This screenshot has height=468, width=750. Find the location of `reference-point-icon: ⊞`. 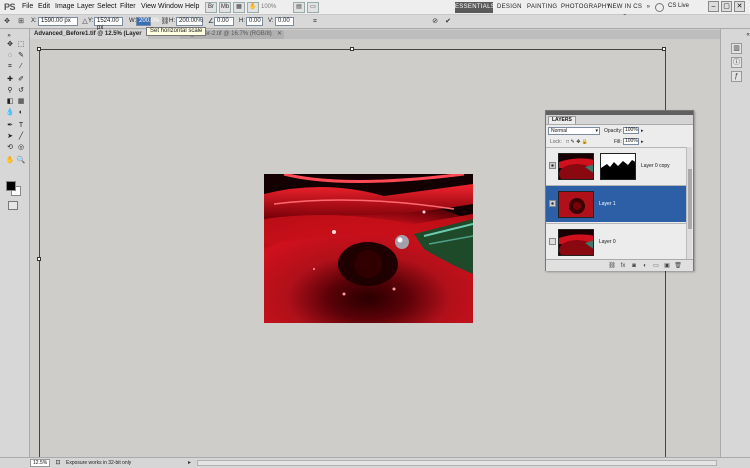

reference-point-icon: ⊞ is located at coordinates (21, 22).